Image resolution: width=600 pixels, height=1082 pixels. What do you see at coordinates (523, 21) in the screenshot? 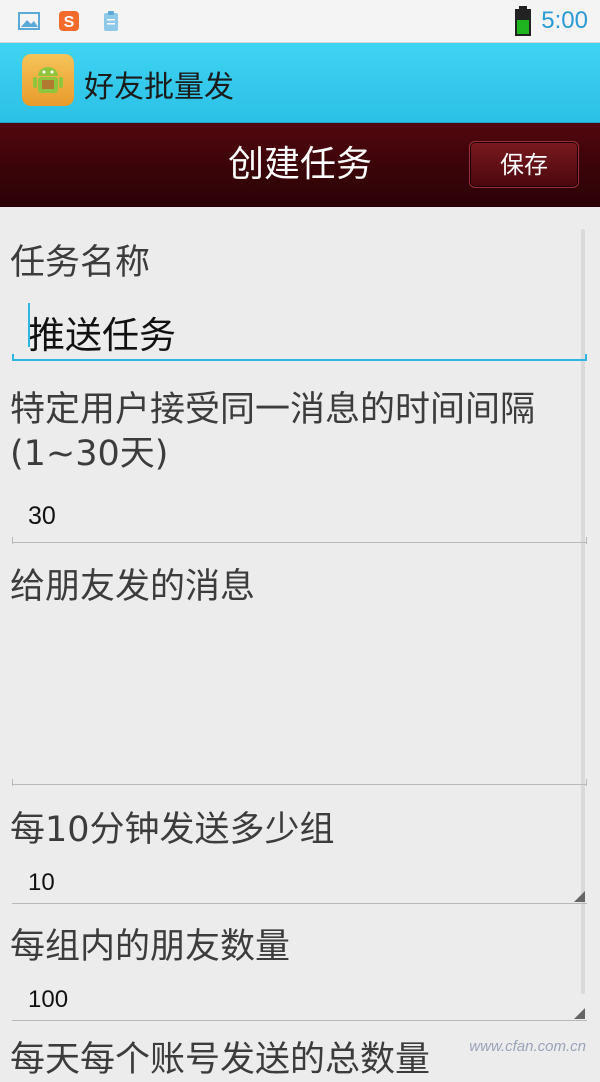
I see `battery-icon` at bounding box center [523, 21].